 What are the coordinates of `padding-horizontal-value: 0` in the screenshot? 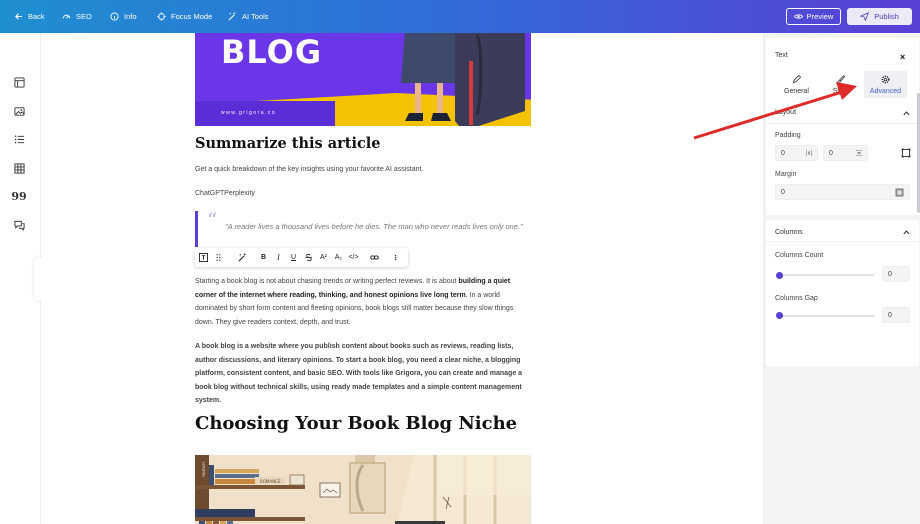 It's located at (831, 153).